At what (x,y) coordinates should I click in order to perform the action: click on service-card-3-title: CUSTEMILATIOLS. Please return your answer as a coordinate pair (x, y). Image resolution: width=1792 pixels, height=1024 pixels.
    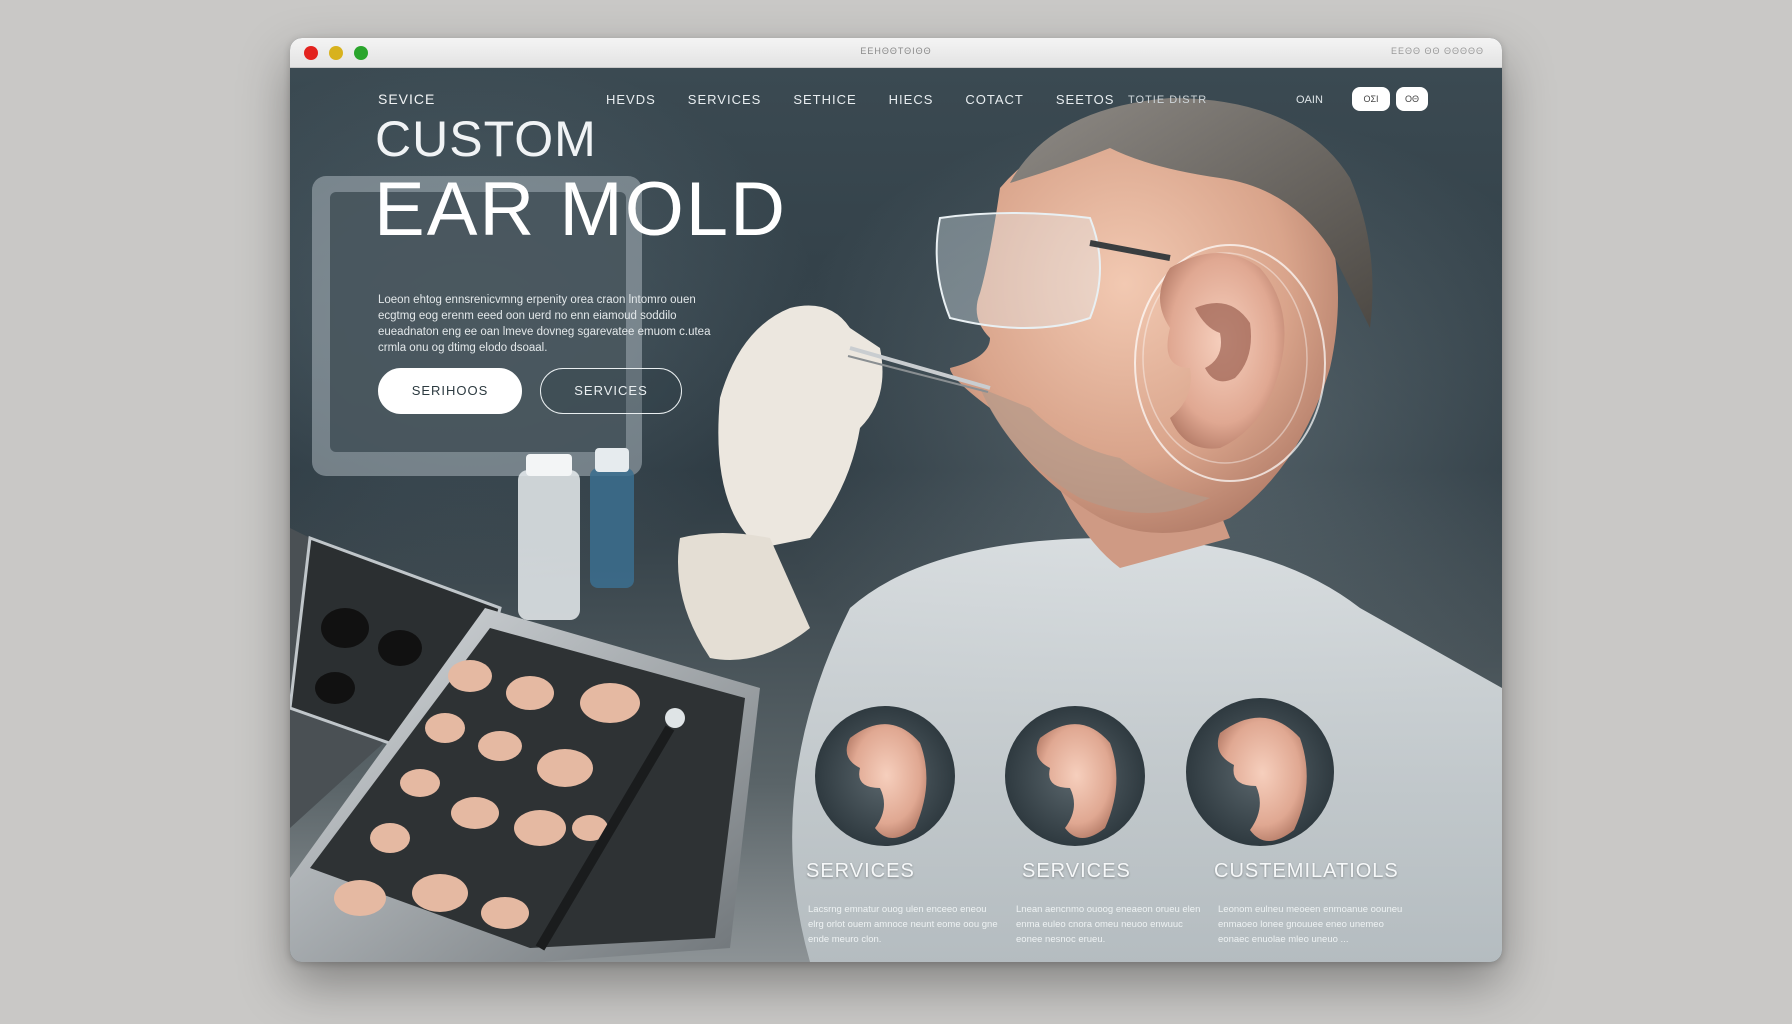
    Looking at the image, I should click on (1306, 871).